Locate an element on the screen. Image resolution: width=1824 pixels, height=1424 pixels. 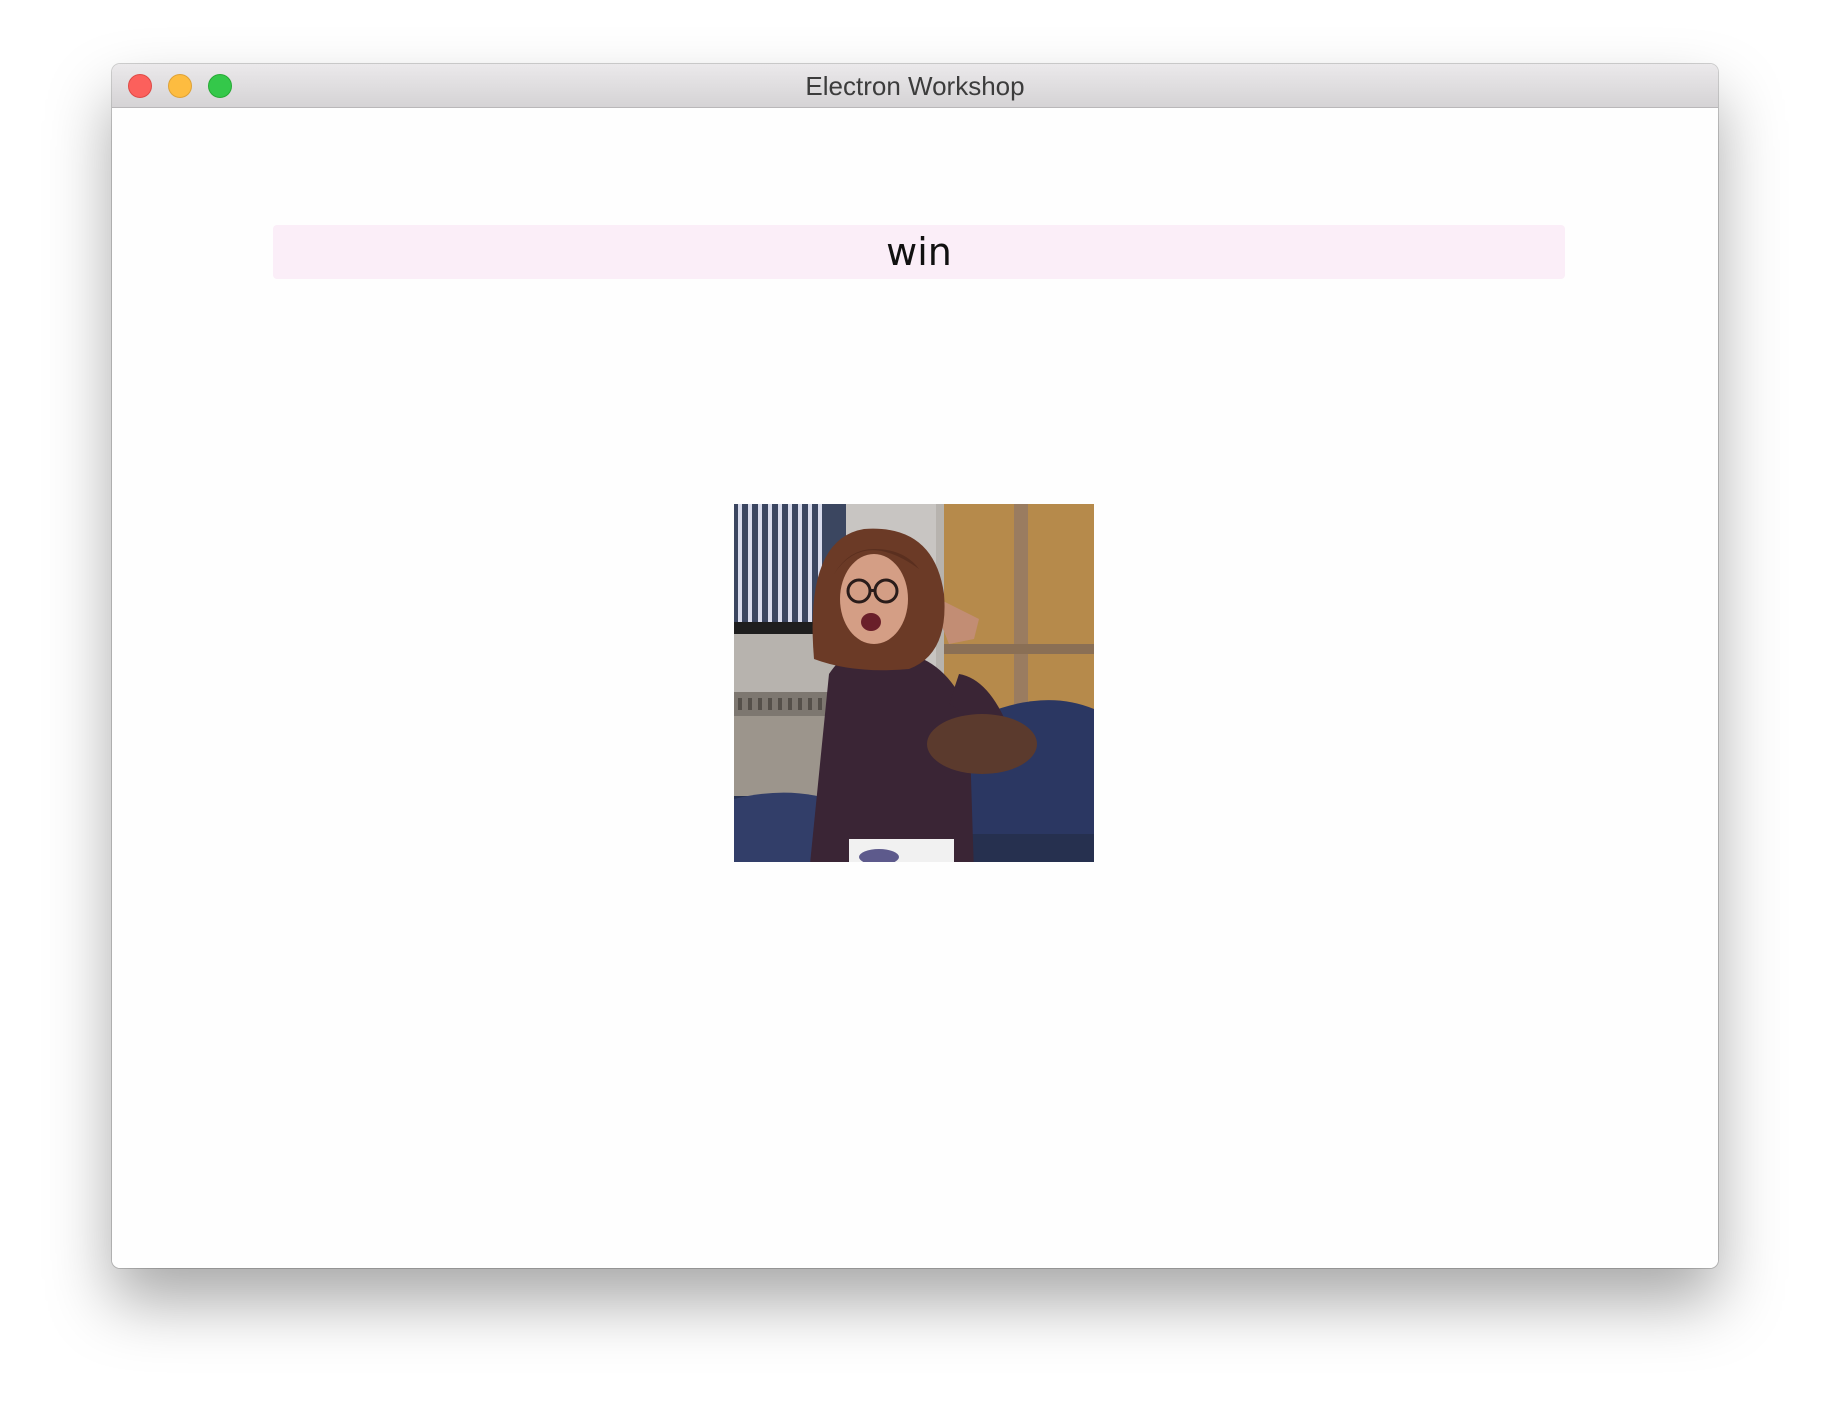
title-bar: Electron Workshop is located at coordinates (915, 86).